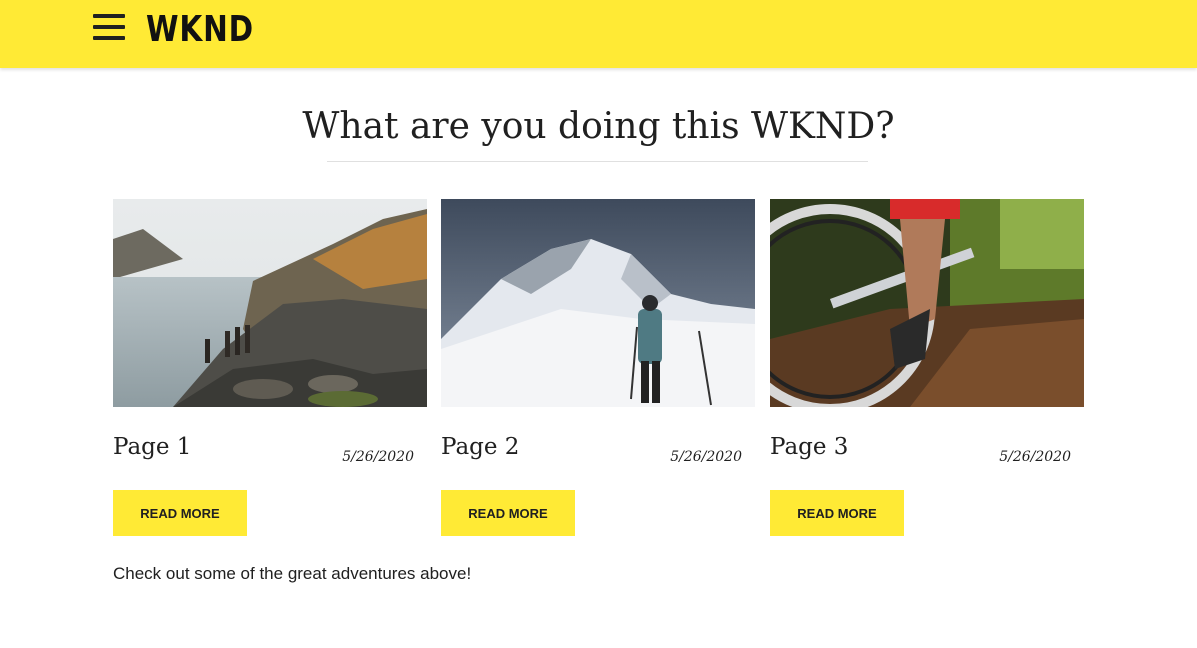 Image resolution: width=1197 pixels, height=648 pixels. I want to click on card-page-2: Page 2 5/26/2020 READ MORE, so click(598, 367).